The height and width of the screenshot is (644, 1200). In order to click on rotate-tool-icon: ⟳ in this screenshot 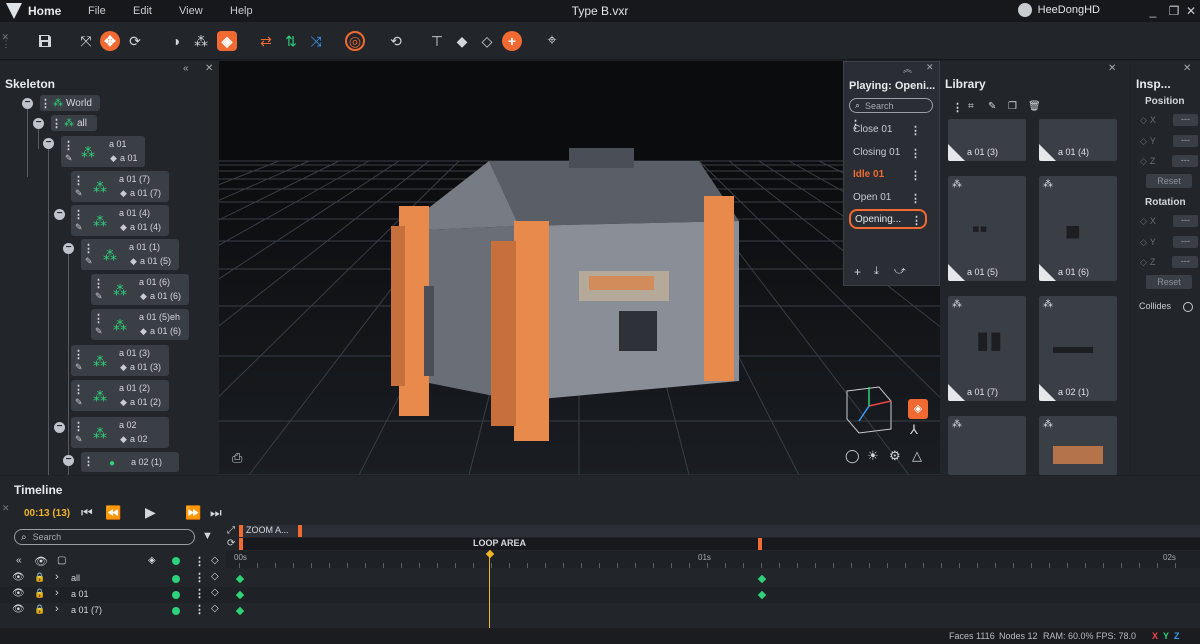, I will do `click(135, 41)`.